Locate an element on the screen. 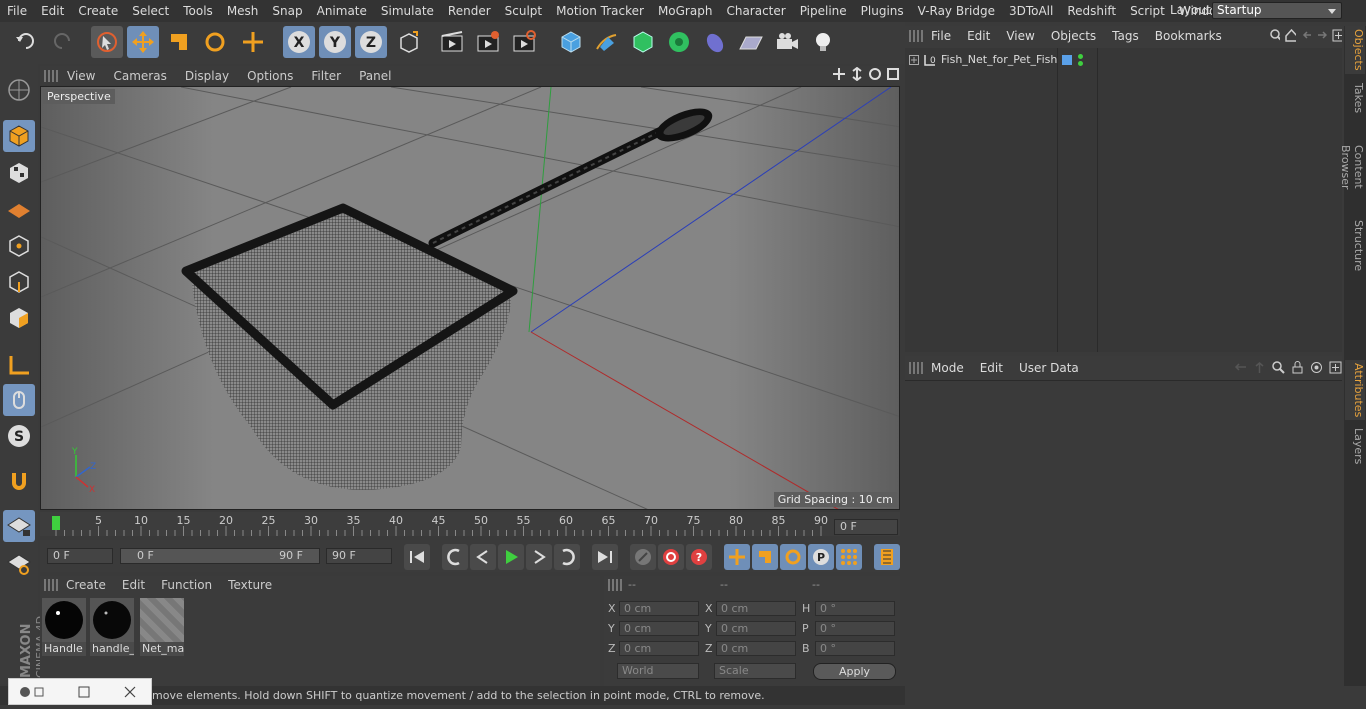  menu-snap: Snap is located at coordinates (287, 11).